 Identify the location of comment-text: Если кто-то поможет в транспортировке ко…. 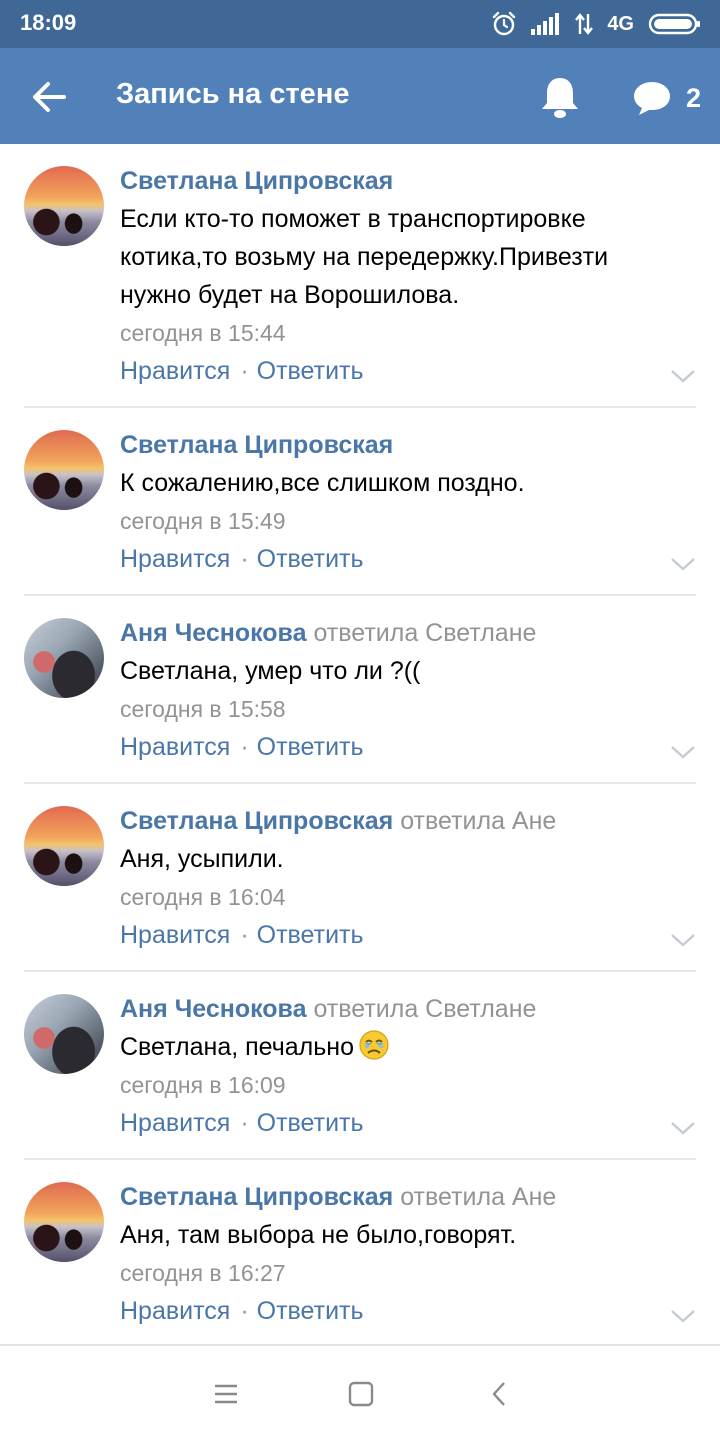
(364, 257).